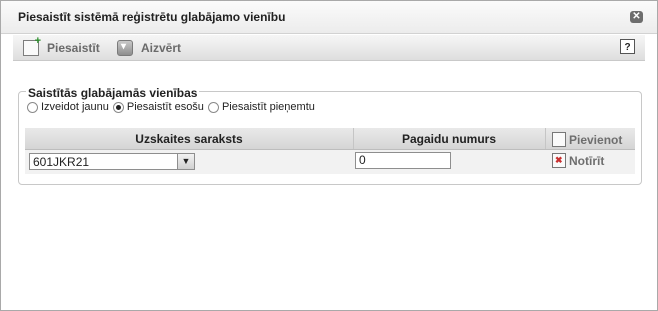 The width and height of the screenshot is (658, 311). I want to click on add-label: Pievienot, so click(596, 139).